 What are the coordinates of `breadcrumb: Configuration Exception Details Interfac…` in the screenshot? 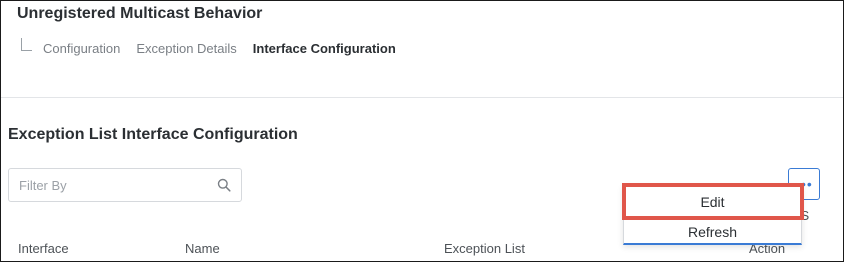 It's located at (216, 48).